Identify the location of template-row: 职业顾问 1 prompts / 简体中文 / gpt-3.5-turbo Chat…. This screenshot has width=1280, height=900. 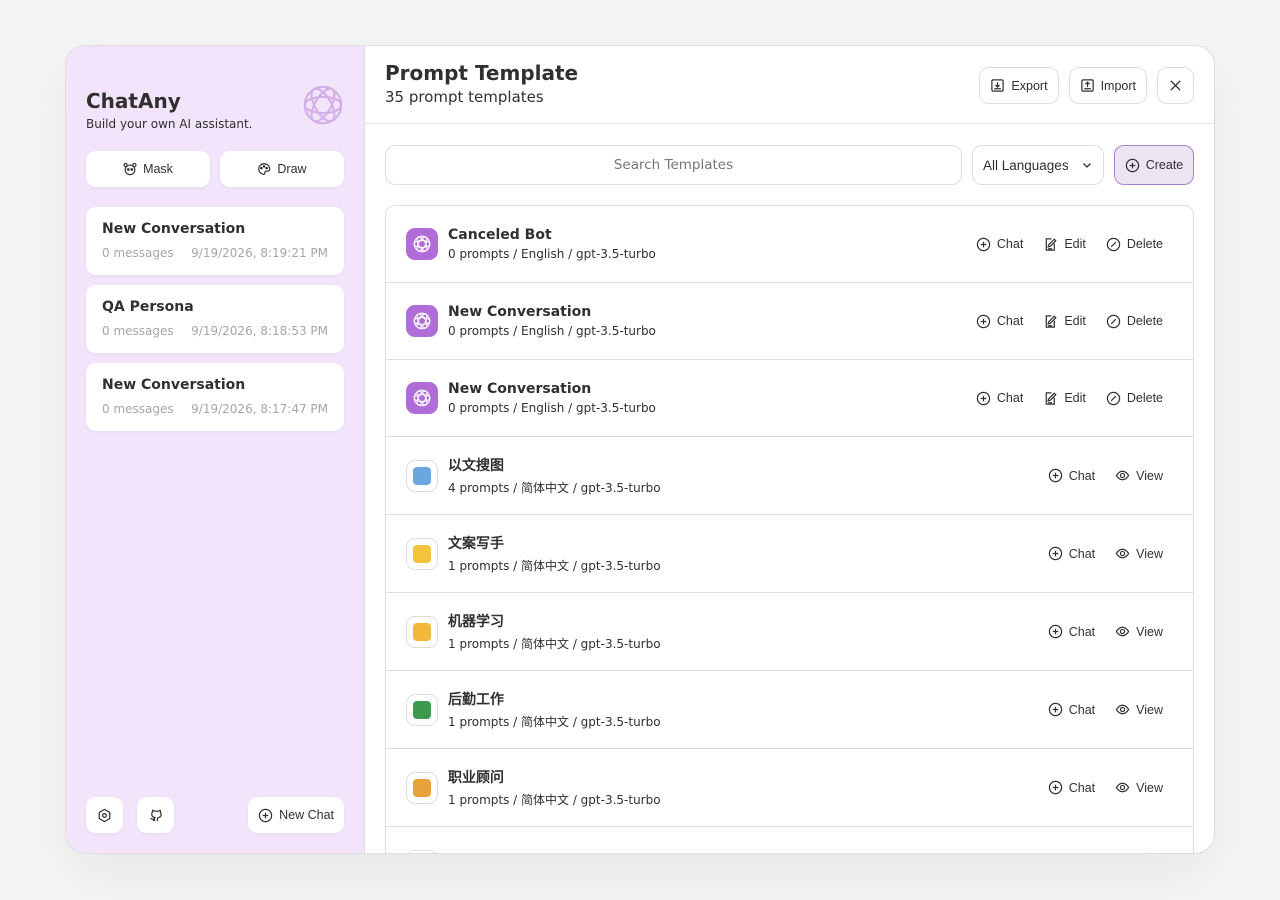
(789, 788).